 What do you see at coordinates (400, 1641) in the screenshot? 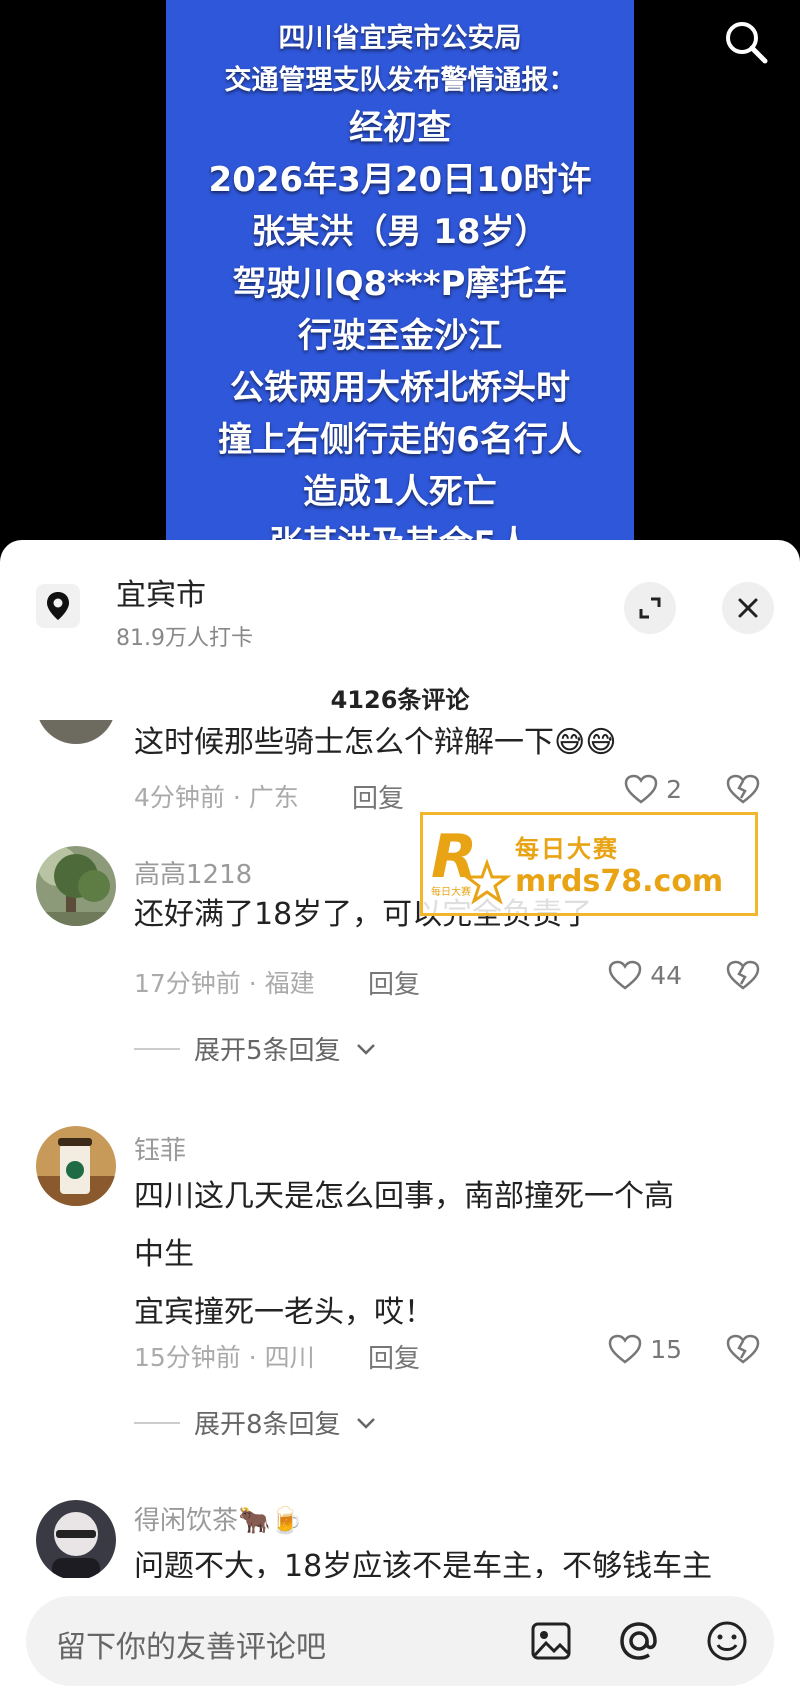
I see `comment-input: 留下你的友善评论吧` at bounding box center [400, 1641].